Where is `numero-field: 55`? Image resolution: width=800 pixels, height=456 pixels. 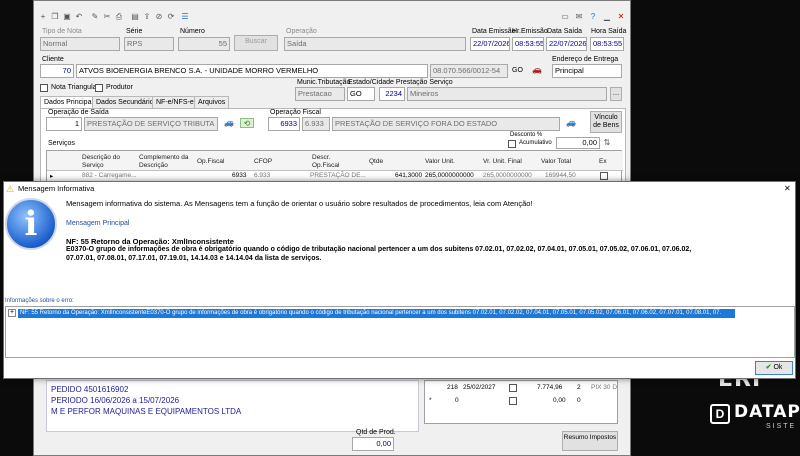 numero-field: 55 is located at coordinates (204, 44).